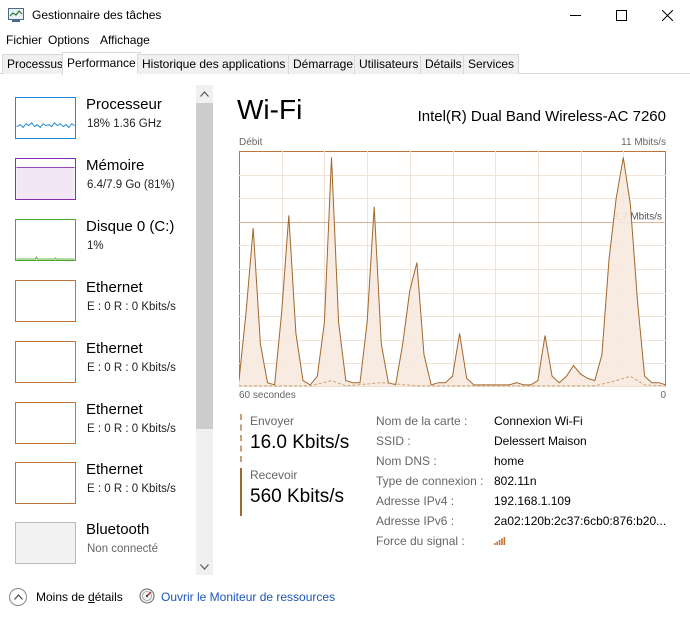 Image resolution: width=690 pixels, height=621 pixels. What do you see at coordinates (541, 116) in the screenshot?
I see `adapter-name: Intel(R) Dual Band Wireless-AC 7260` at bounding box center [541, 116].